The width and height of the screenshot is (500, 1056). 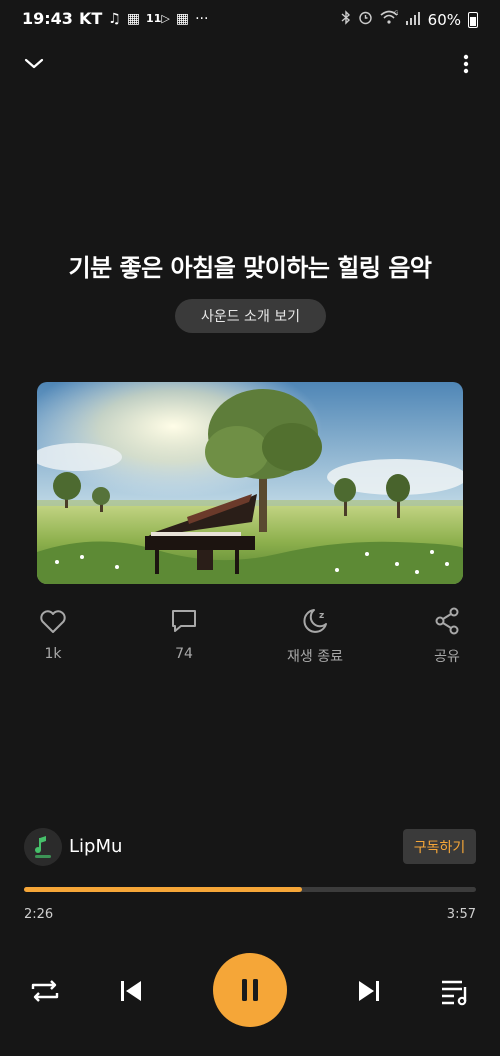 I want to click on subscribe-button: 구독하기, so click(x=439, y=846).